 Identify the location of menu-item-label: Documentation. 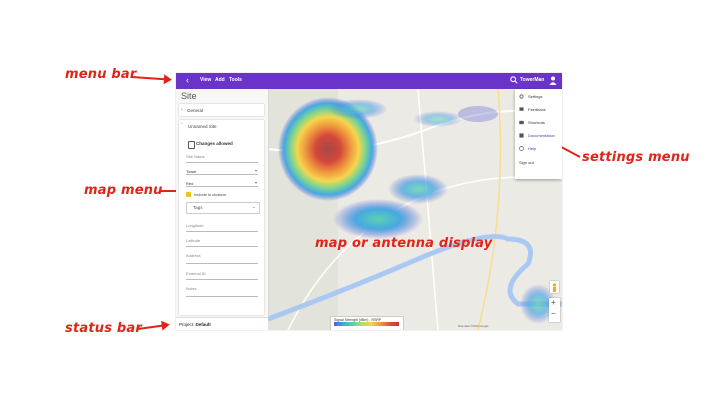
(541, 135).